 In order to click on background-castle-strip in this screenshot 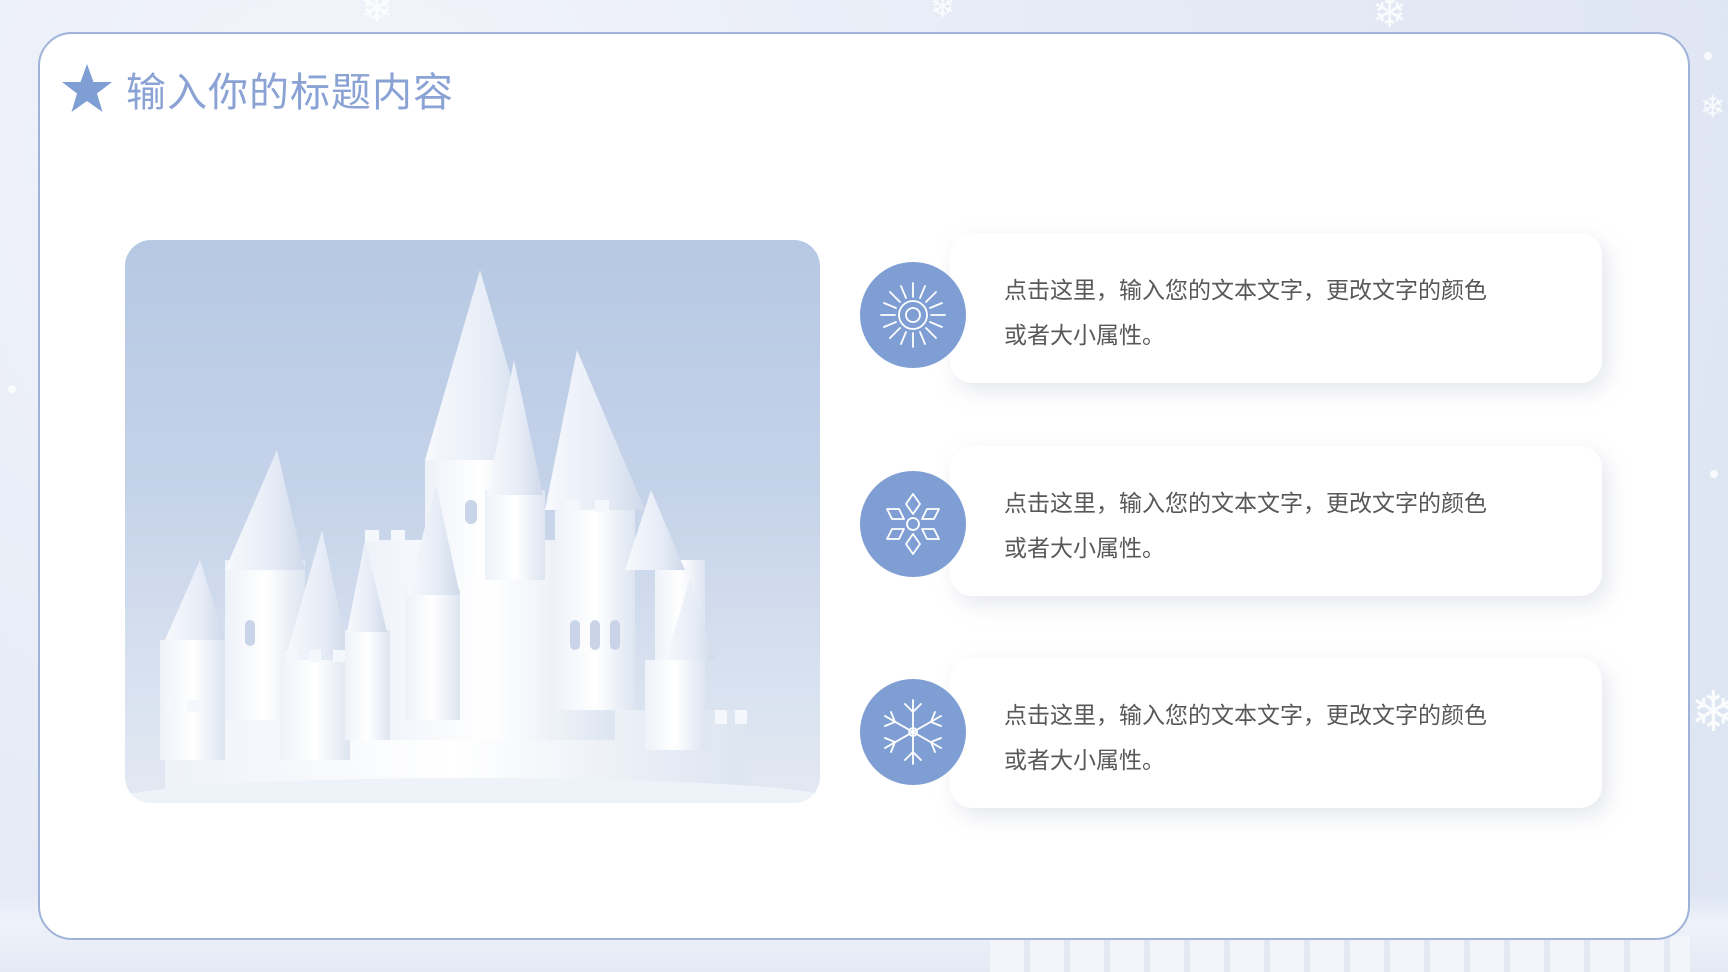, I will do `click(1340, 954)`.